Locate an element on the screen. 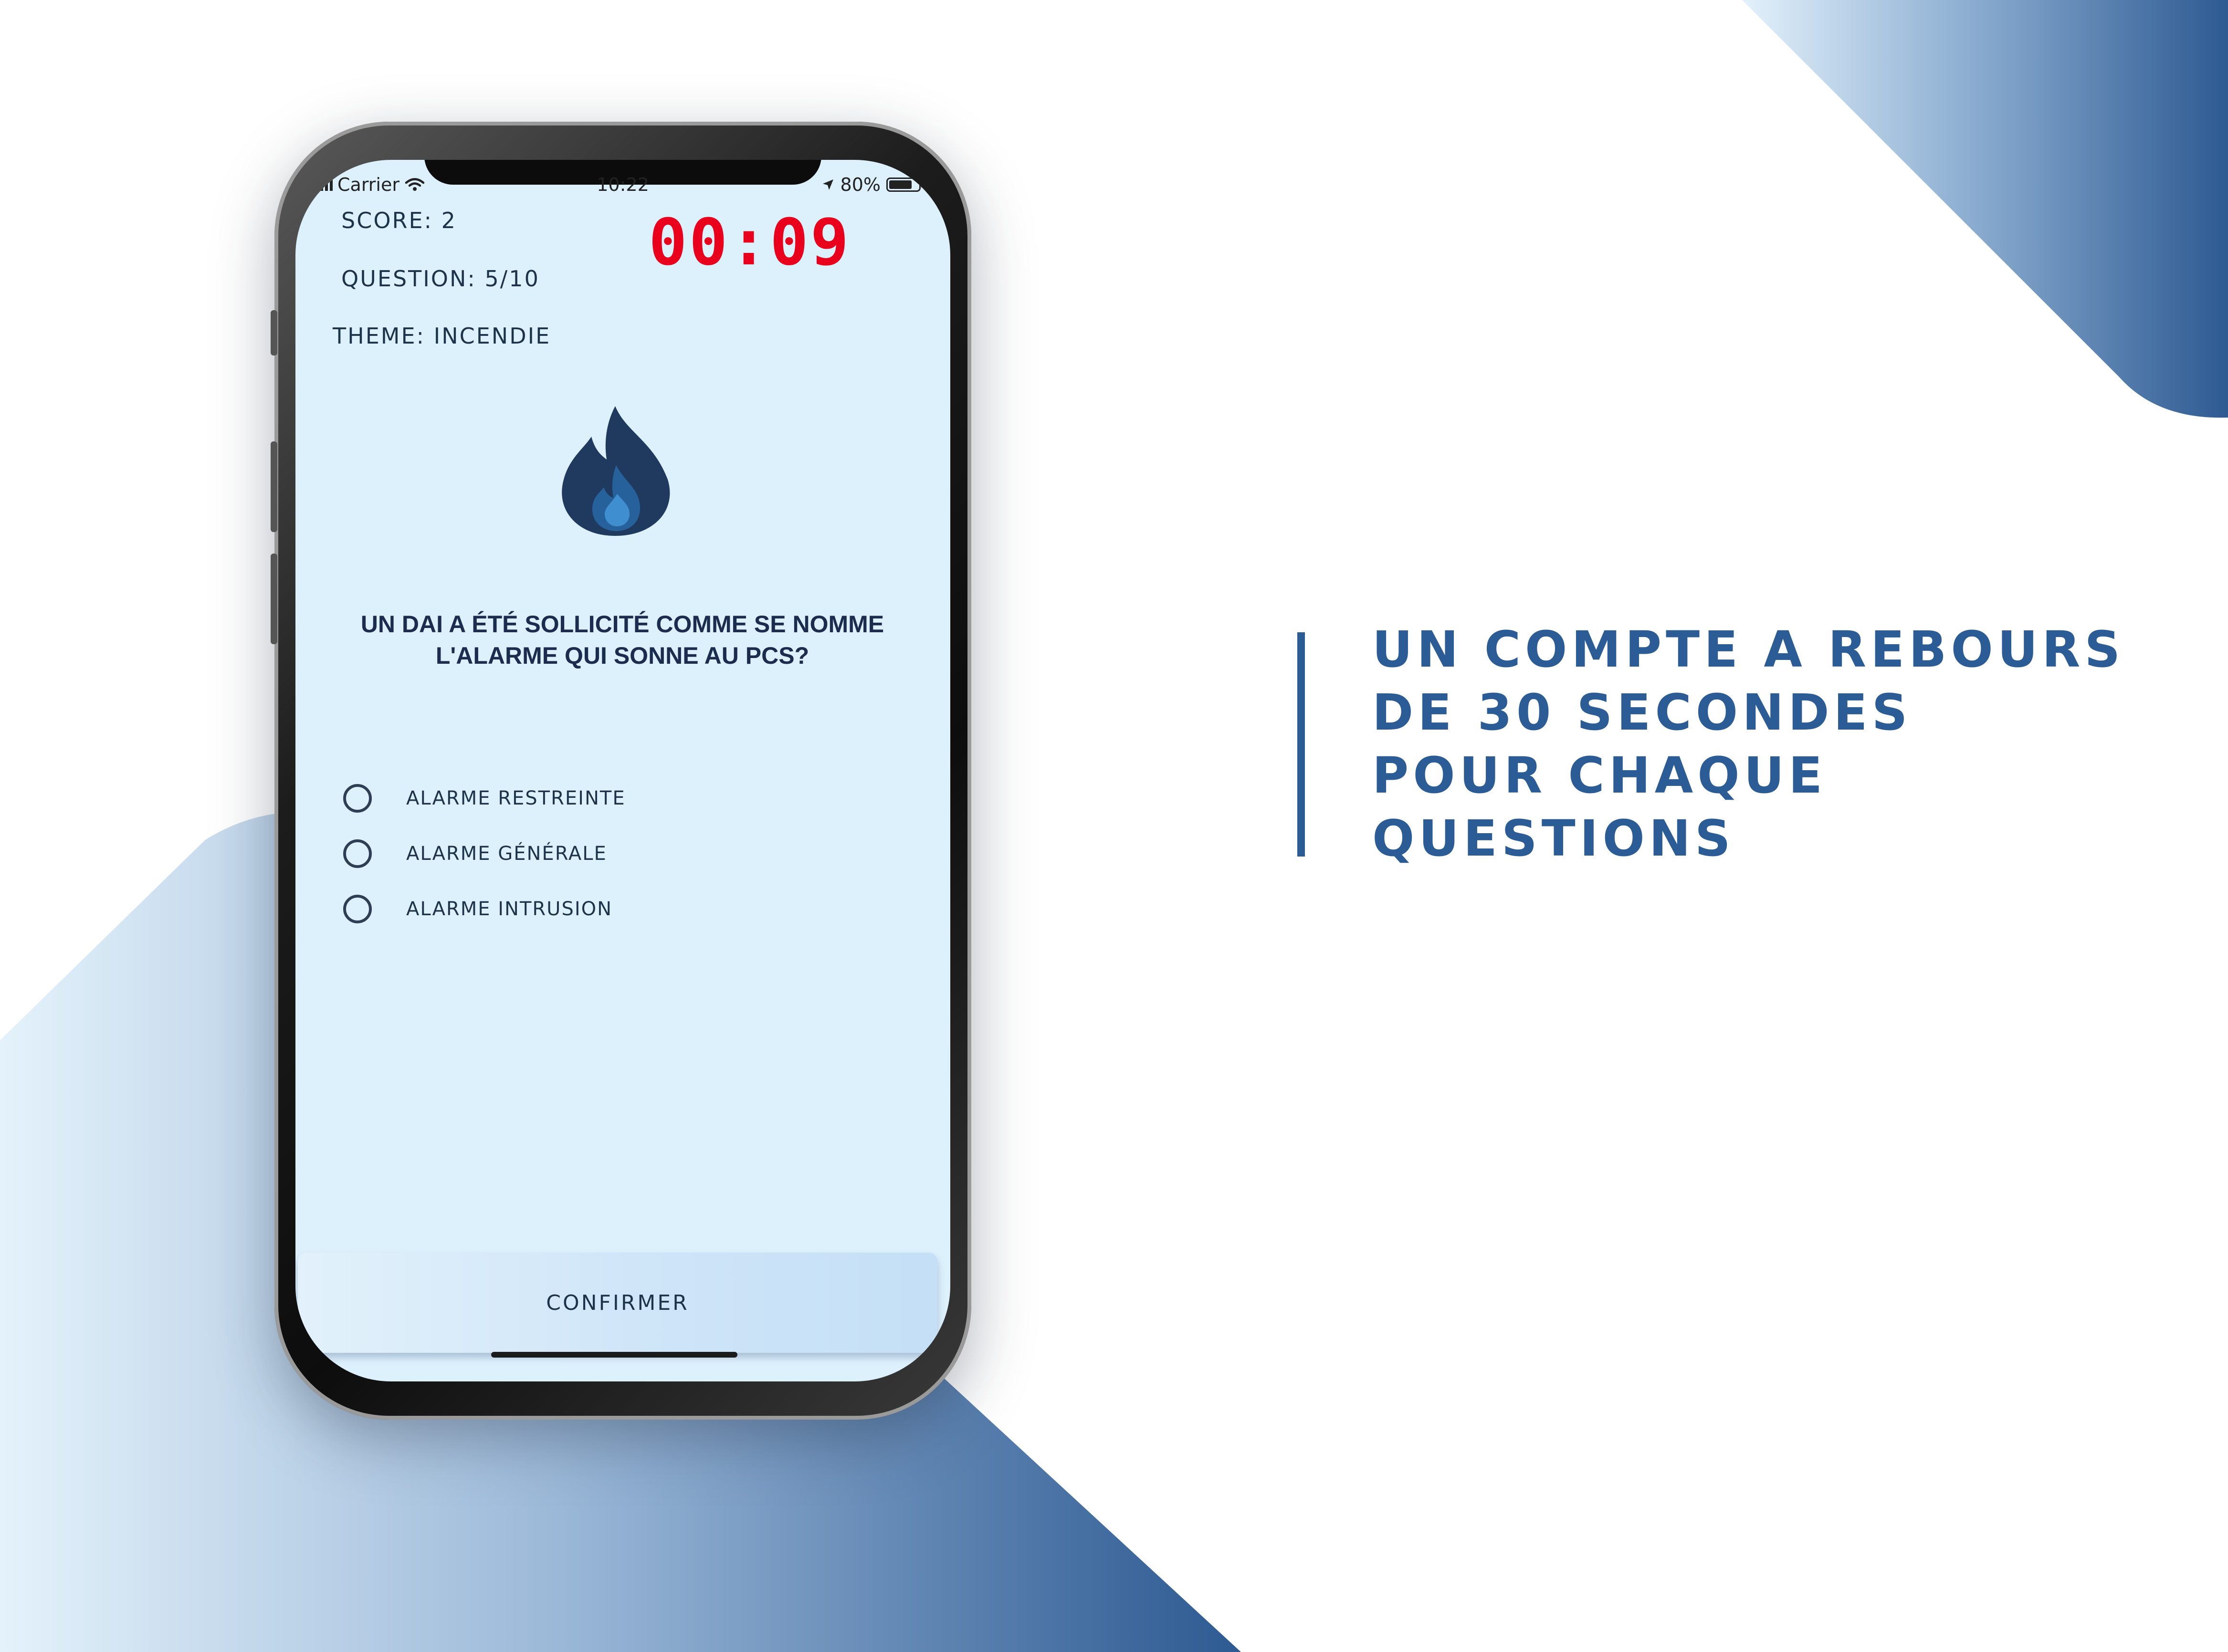  volume-up-button is located at coordinates (274, 486).